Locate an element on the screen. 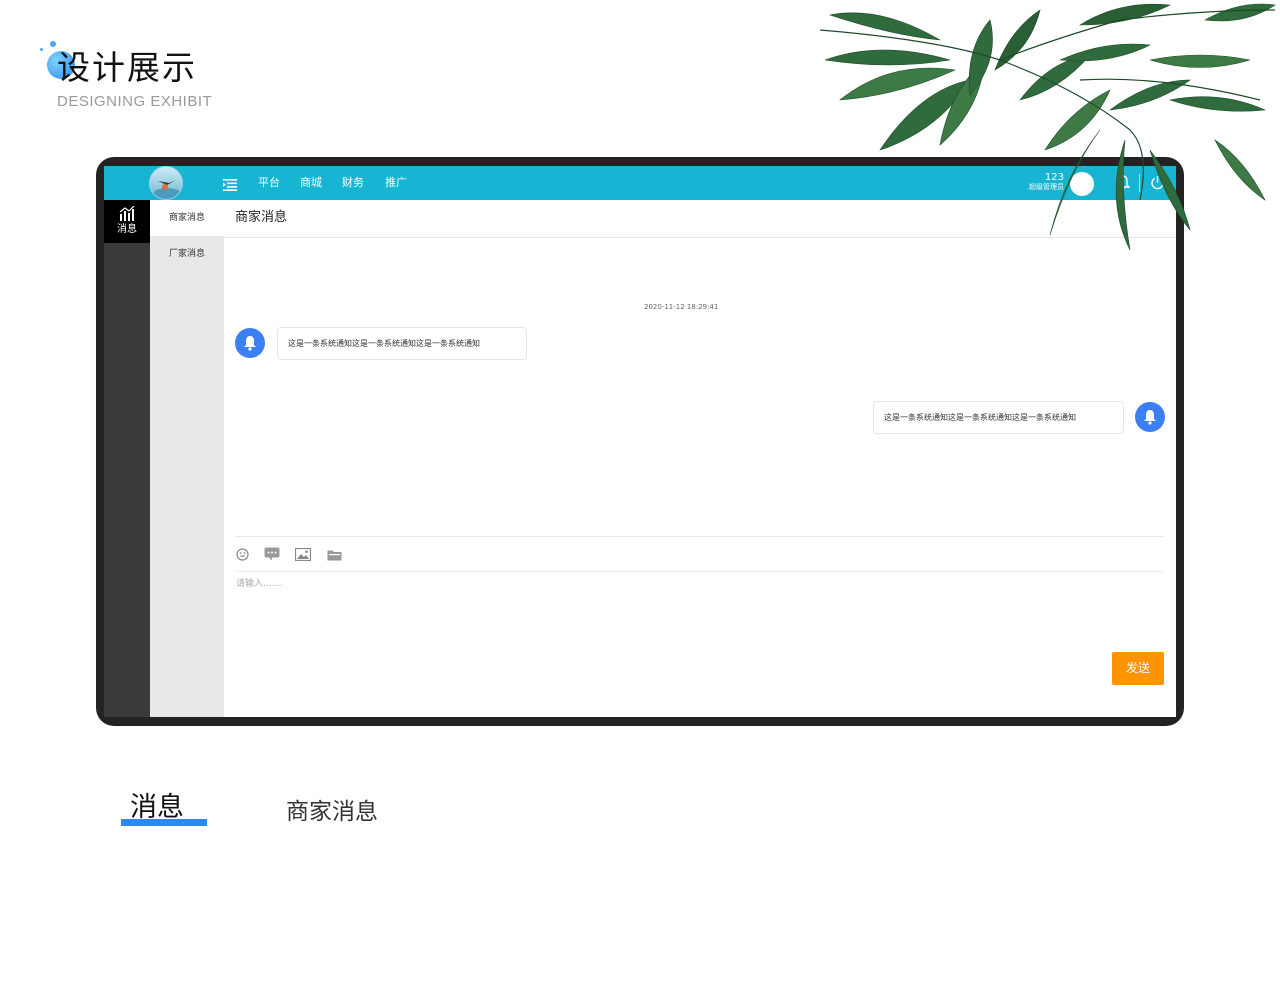  nav-item-platform: 平台 is located at coordinates (269, 183).